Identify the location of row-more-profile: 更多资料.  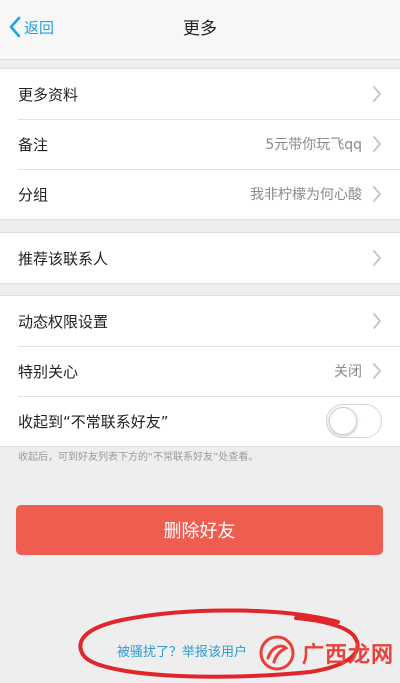
(200, 94).